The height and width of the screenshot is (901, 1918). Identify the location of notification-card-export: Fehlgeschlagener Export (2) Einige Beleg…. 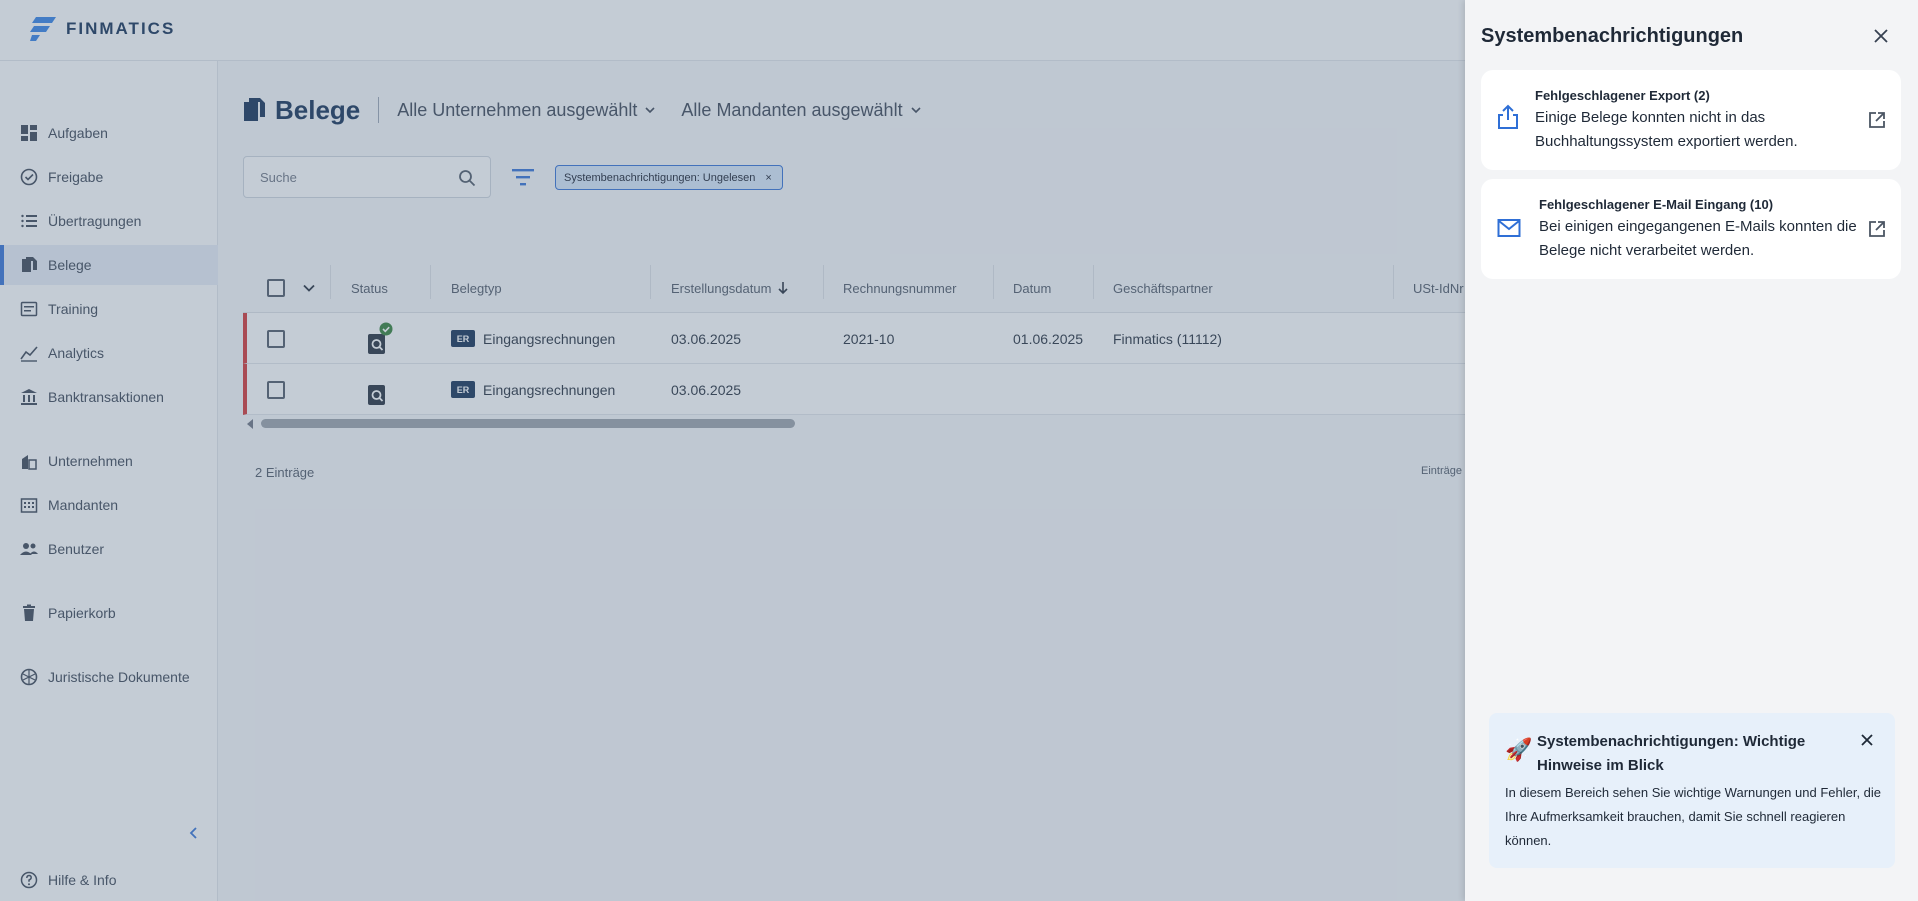
(1691, 120).